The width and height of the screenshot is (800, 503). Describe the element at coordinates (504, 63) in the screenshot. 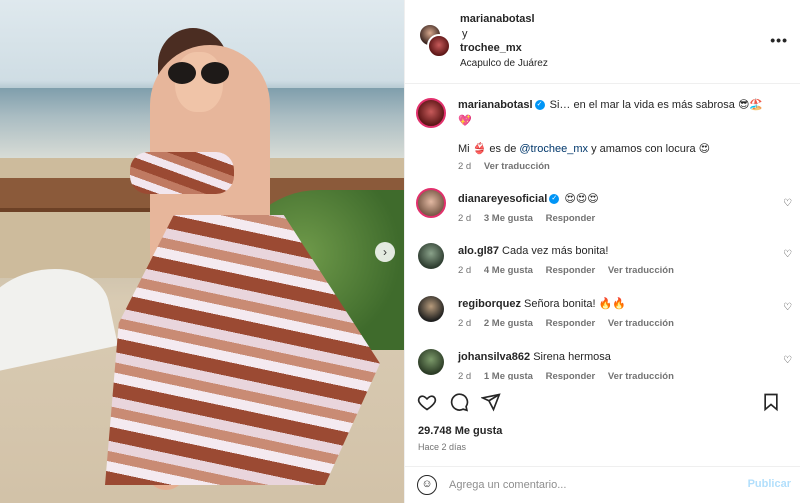

I see `location-link: Acapulco de Juárez` at that location.